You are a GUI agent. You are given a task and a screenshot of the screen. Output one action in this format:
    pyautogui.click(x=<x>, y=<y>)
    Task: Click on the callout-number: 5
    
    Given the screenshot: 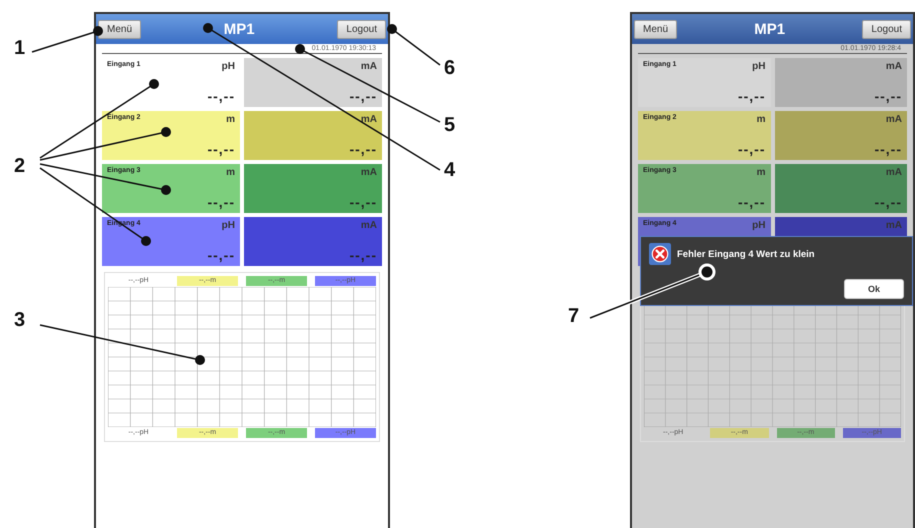 What is the action you would take?
    pyautogui.click(x=450, y=125)
    